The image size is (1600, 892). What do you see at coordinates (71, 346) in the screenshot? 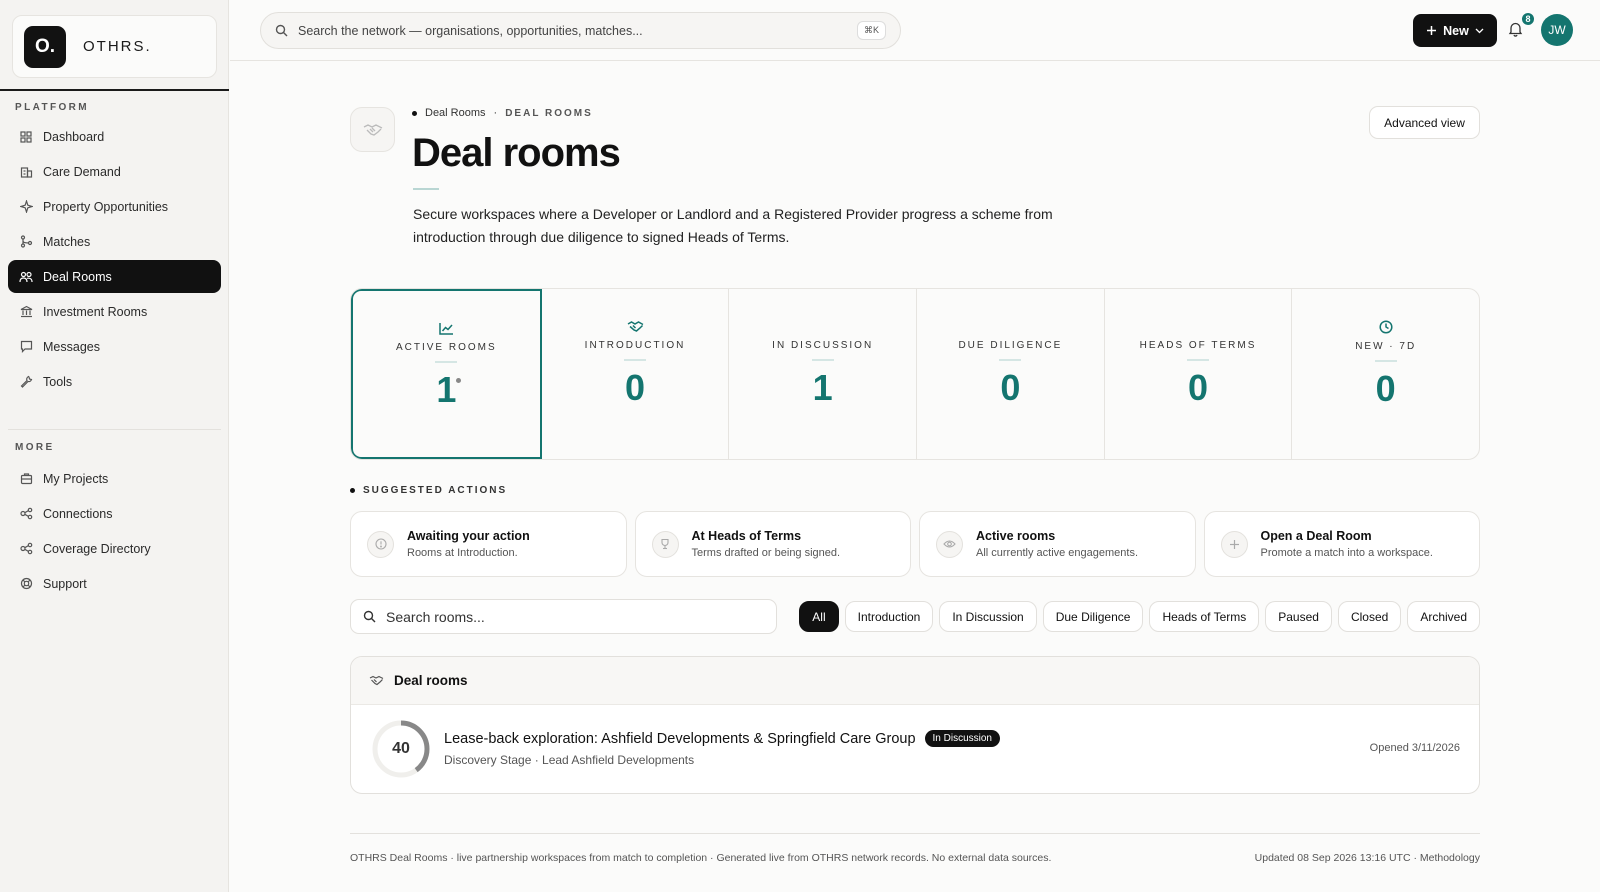
I see `sidebar-item-label: Messages` at bounding box center [71, 346].